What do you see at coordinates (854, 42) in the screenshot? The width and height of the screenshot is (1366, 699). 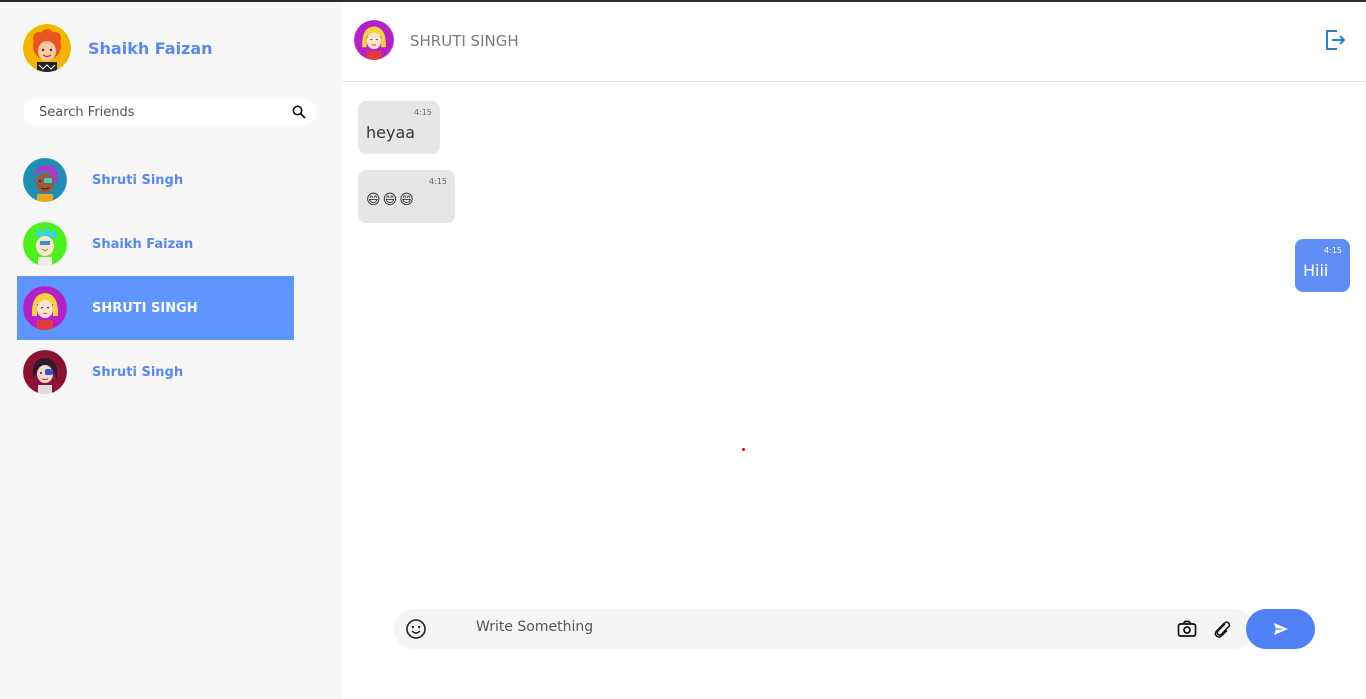 I see `chat-header: SHRUTI SINGH` at bounding box center [854, 42].